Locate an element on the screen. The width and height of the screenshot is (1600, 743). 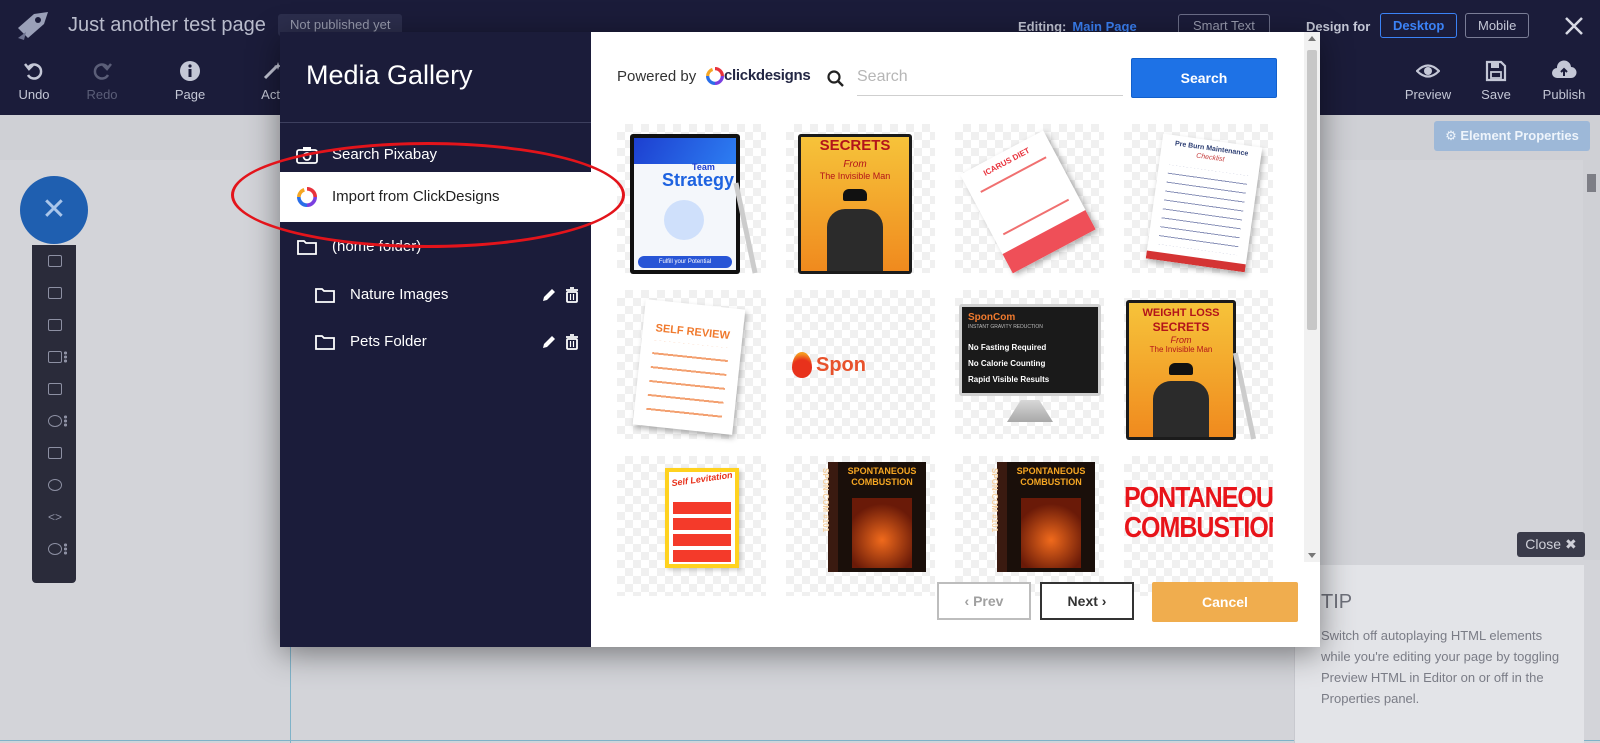
sidebar-item-import-clickdesigns: Import from ClickDesigns is located at coordinates (435, 197).